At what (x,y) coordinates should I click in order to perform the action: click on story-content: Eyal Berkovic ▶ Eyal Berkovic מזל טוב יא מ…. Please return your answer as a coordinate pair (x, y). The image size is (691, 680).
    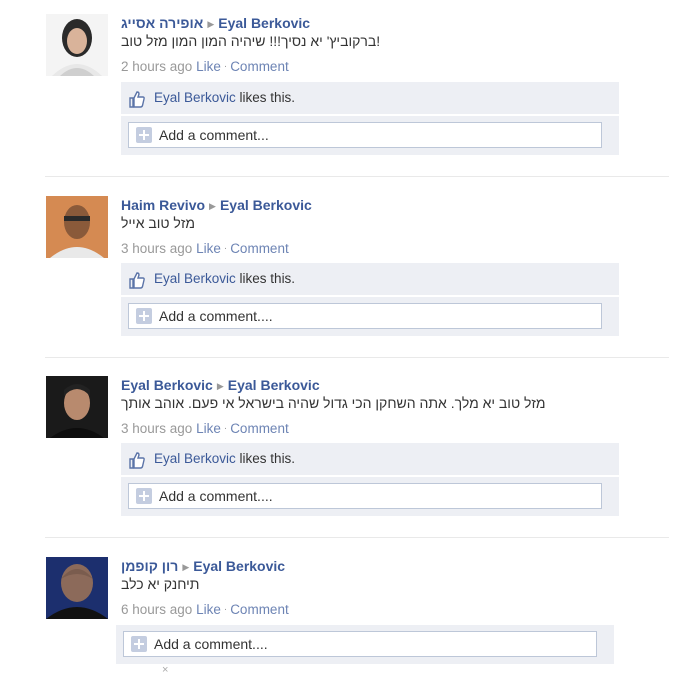
    Looking at the image, I should click on (381, 407).